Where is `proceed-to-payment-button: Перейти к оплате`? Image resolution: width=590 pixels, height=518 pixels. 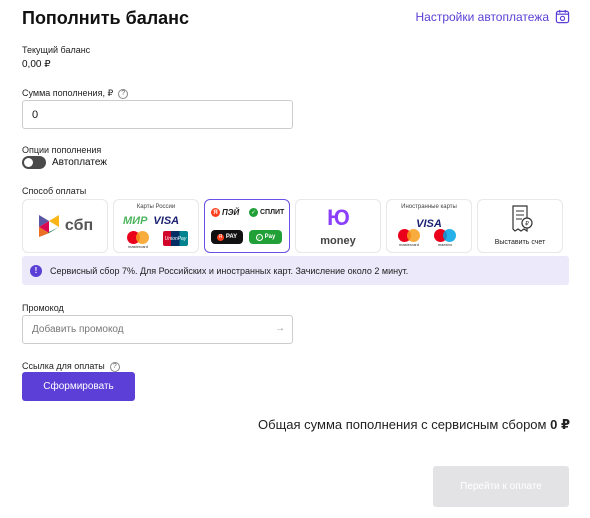 proceed-to-payment-button: Перейти к оплате is located at coordinates (501, 486).